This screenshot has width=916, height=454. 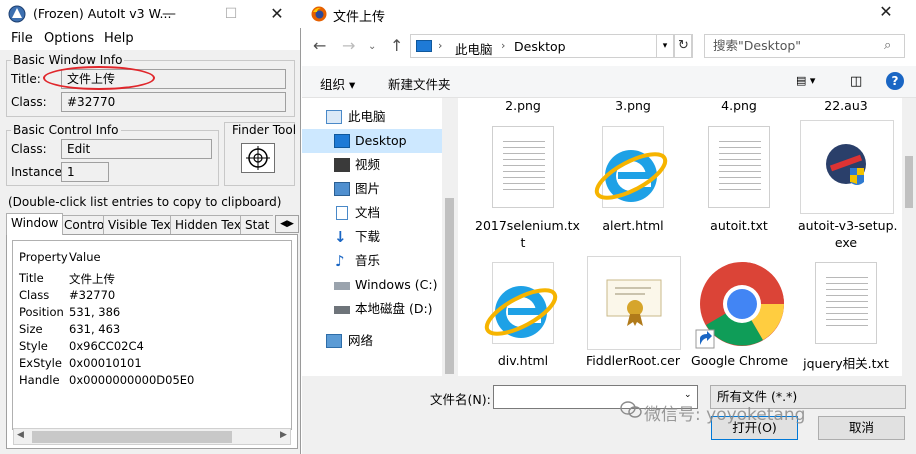 What do you see at coordinates (739, 187) in the screenshot?
I see `file-item: autoit.txt` at bounding box center [739, 187].